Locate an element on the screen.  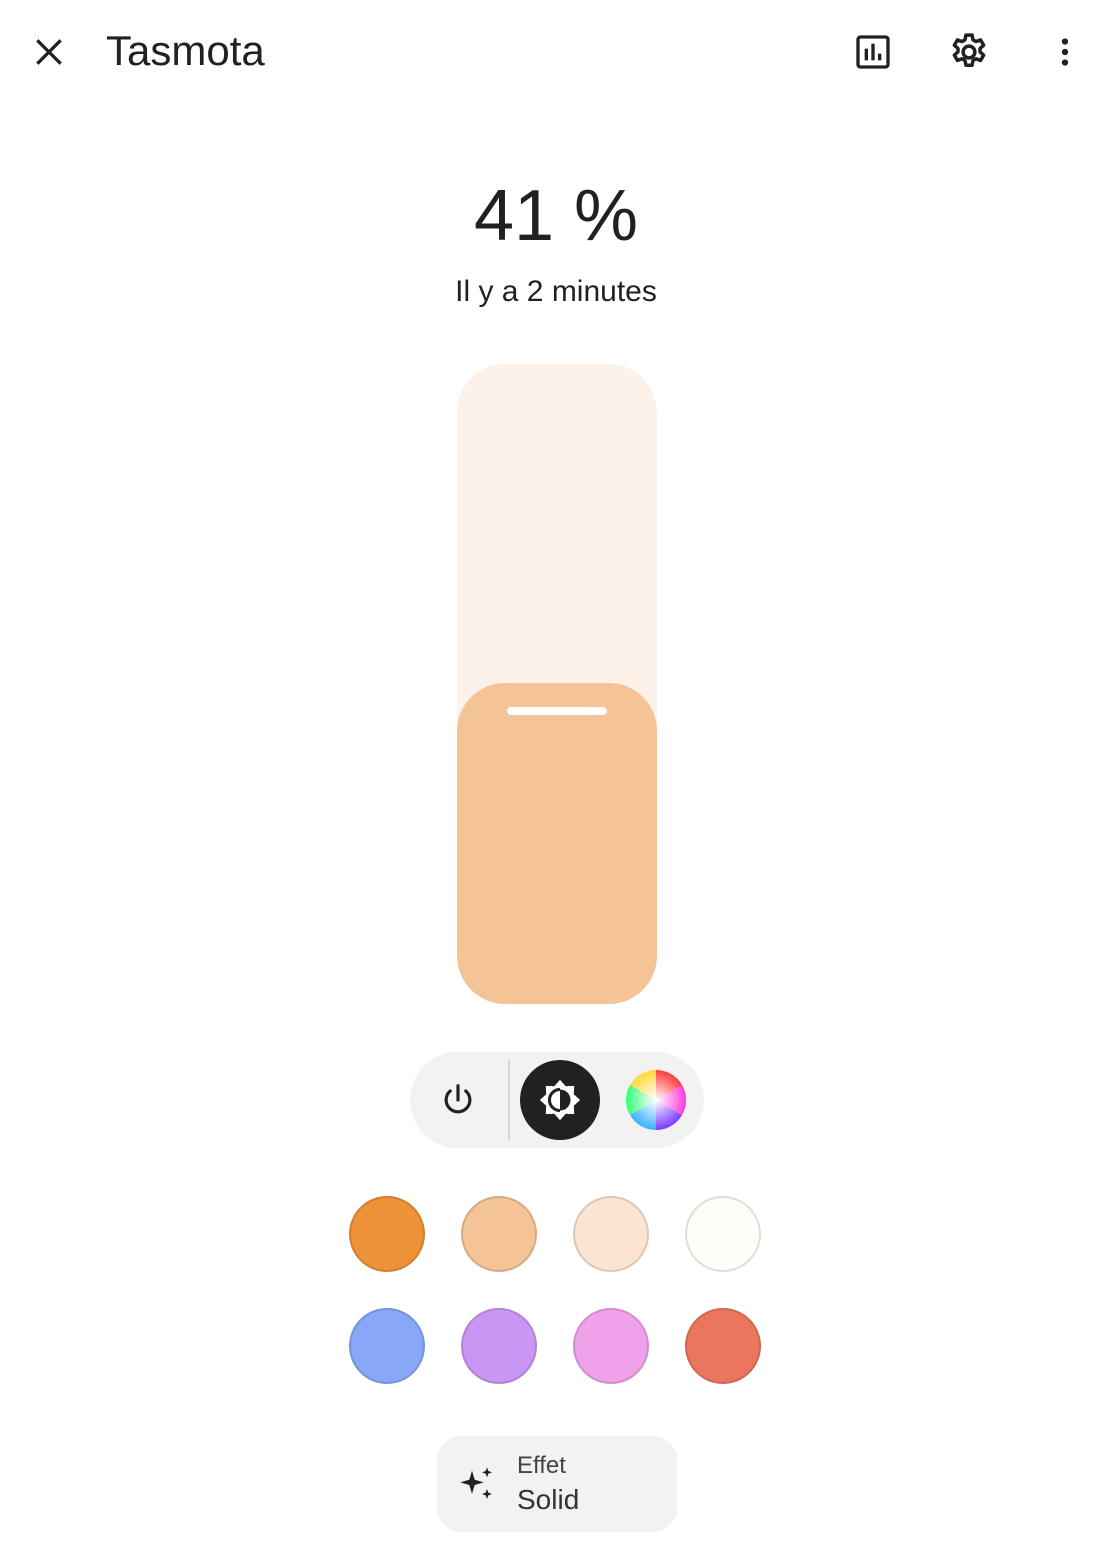
close-icon is located at coordinates (49, 52).